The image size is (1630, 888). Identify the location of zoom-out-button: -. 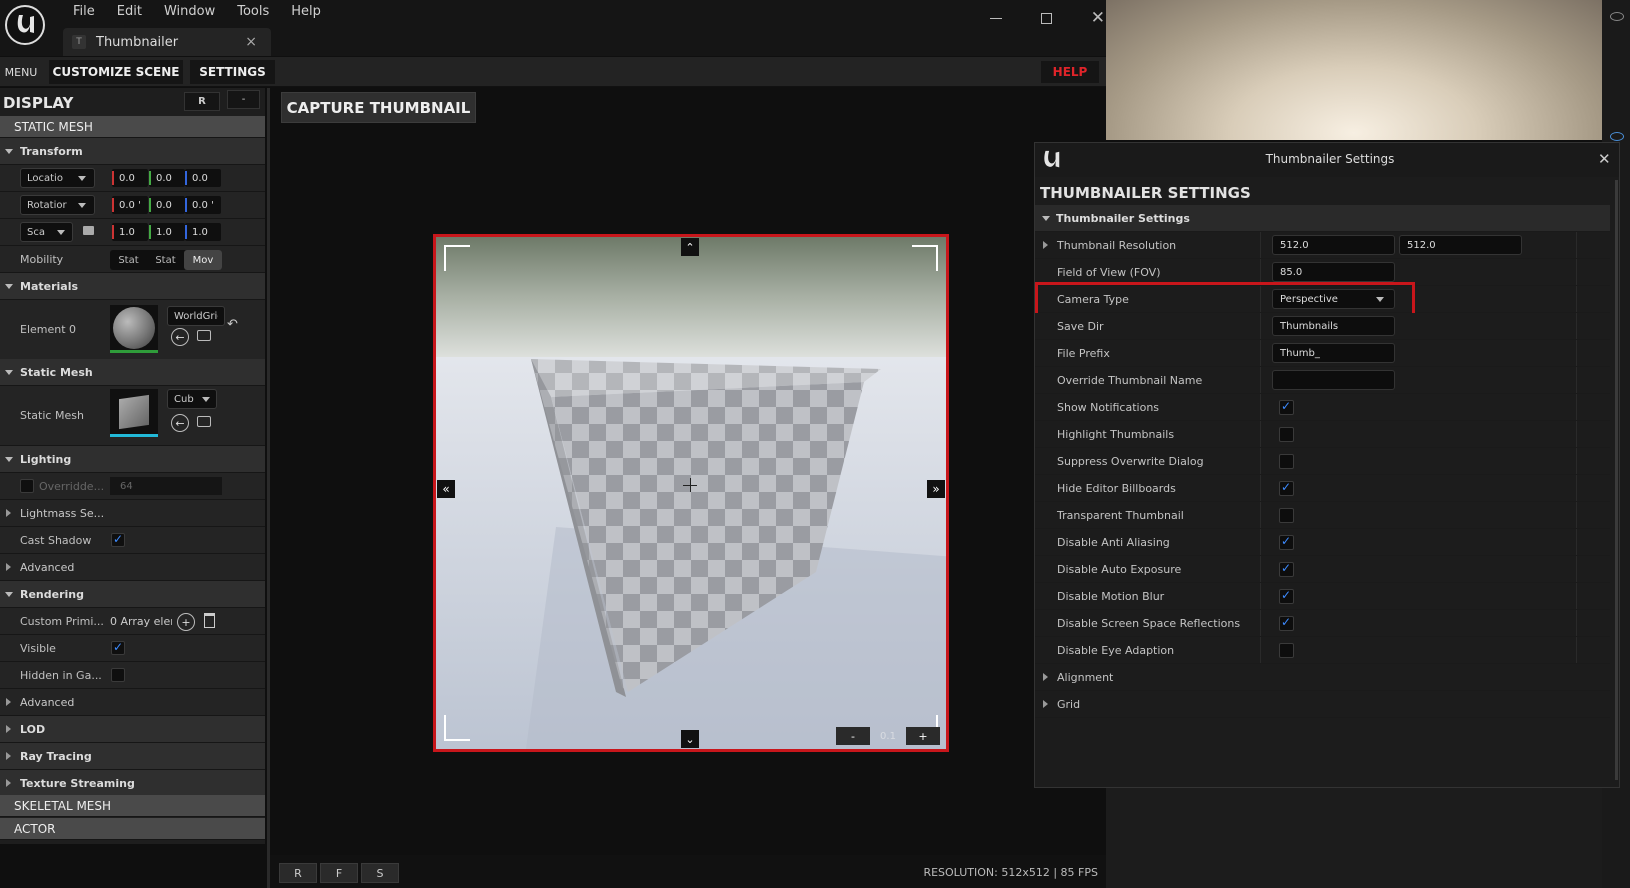
(853, 736).